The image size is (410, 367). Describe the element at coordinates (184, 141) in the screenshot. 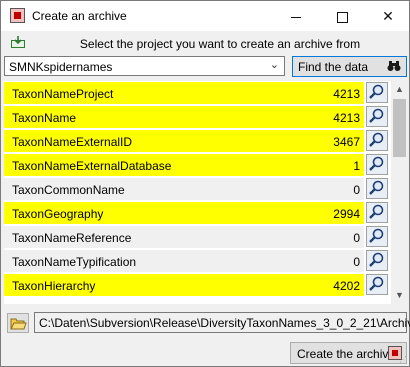

I see `table-row-cell: TaxonNameExternalID 3467` at that location.